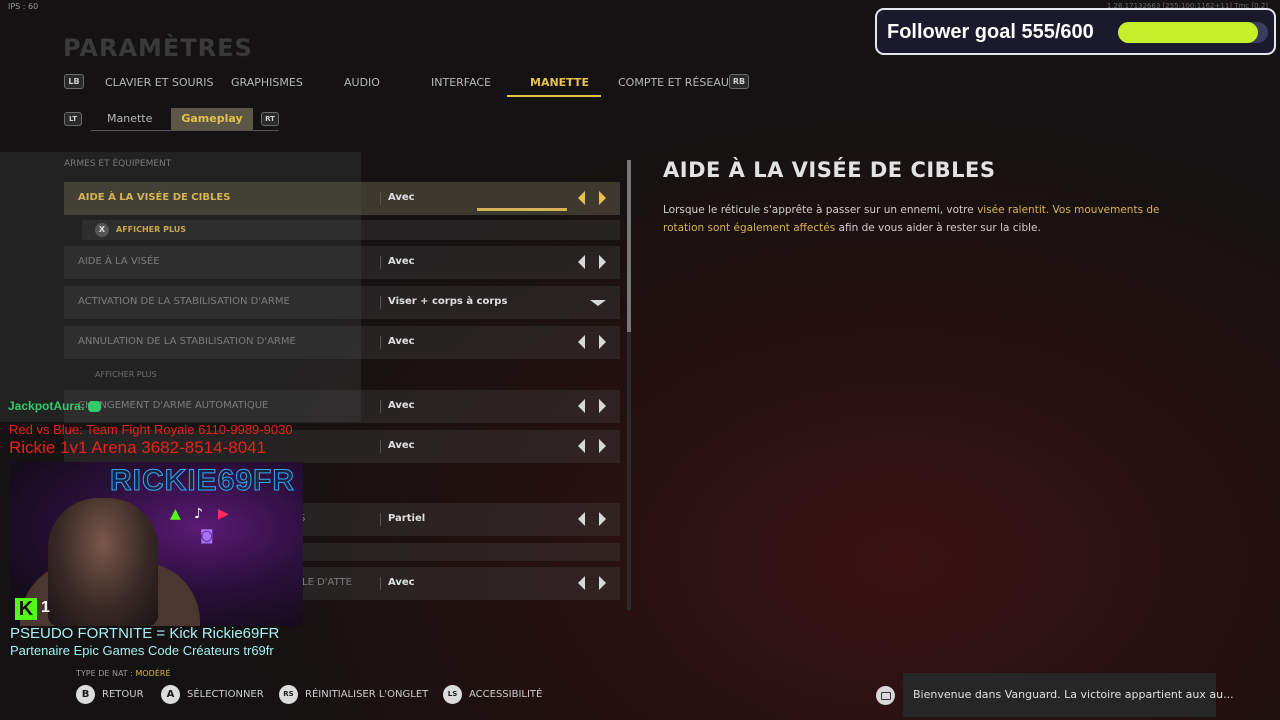 Image resolution: width=1280 pixels, height=720 pixels. Describe the element at coordinates (554, 96) in the screenshot. I see `active-tab-indicator` at that location.